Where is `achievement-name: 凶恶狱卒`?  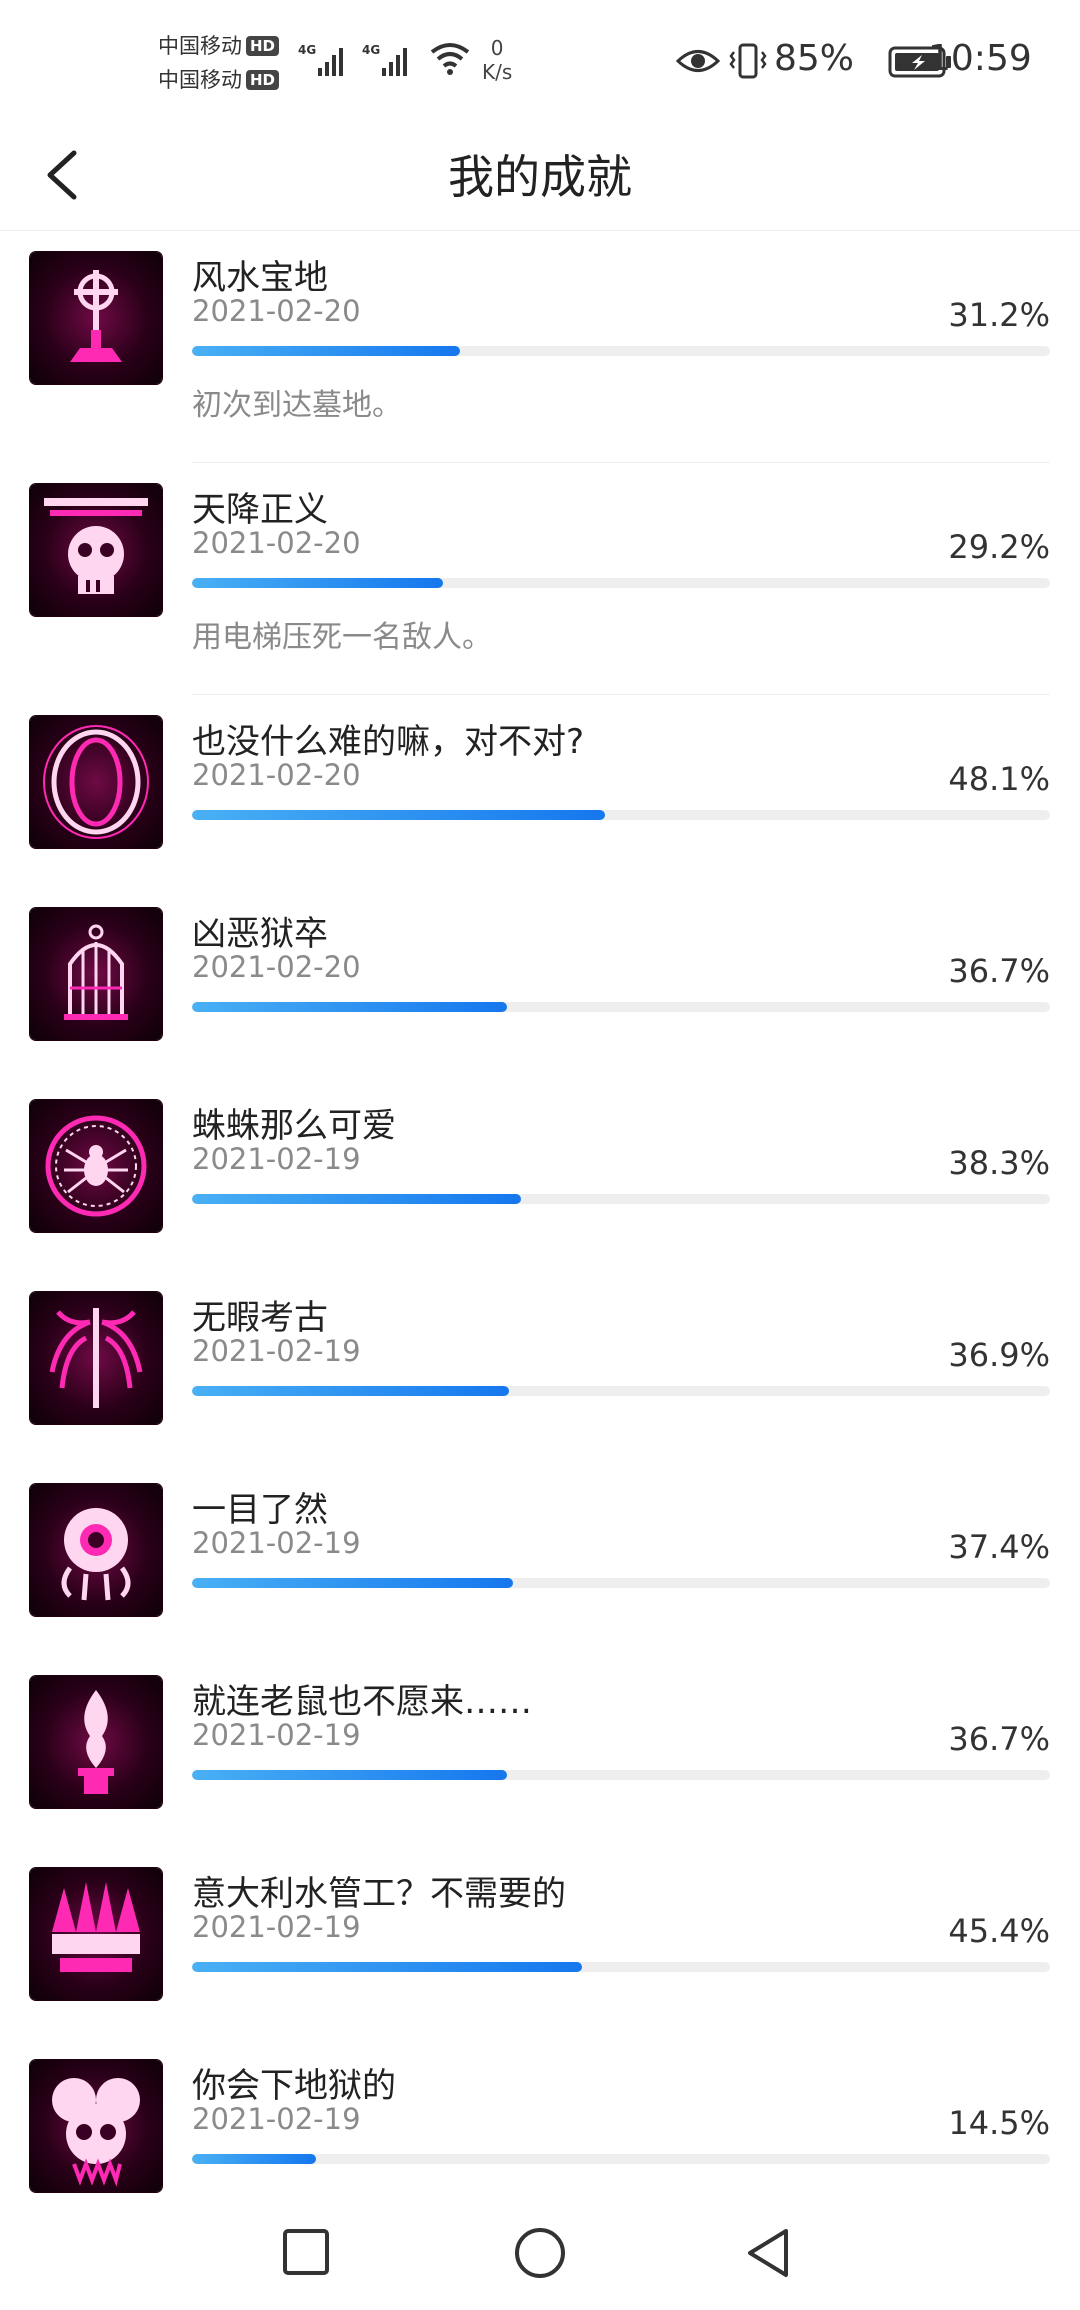 achievement-name: 凶恶狱卒 is located at coordinates (260, 934).